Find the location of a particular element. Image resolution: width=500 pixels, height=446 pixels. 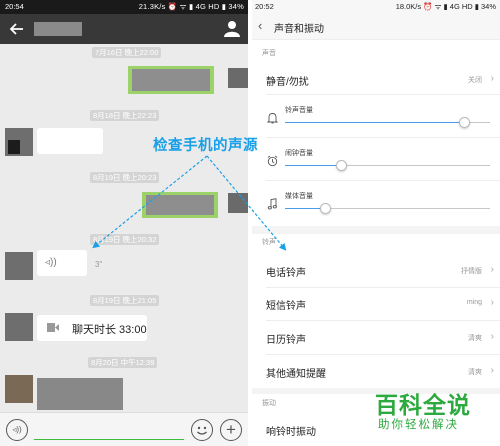

other-notification-label: 其他通知提醒 is located at coordinates (296, 374).